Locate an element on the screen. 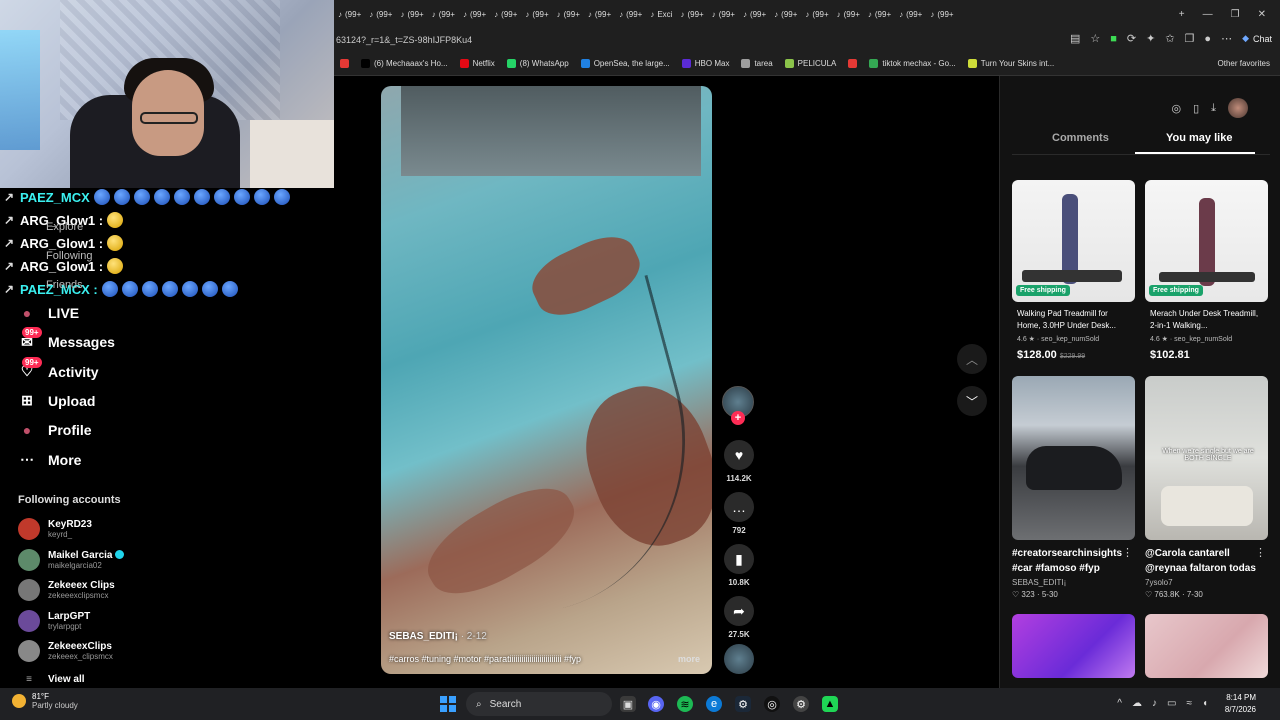  taskbar-search: ⌕ Search is located at coordinates (539, 704).